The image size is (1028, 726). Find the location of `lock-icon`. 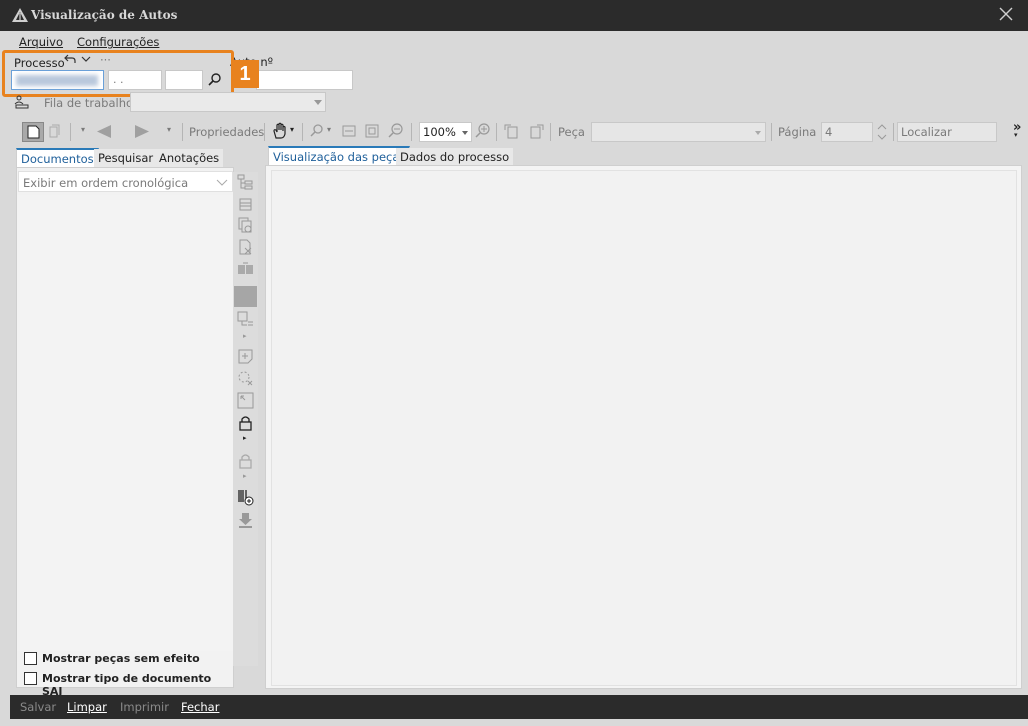

lock-icon is located at coordinates (245, 422).